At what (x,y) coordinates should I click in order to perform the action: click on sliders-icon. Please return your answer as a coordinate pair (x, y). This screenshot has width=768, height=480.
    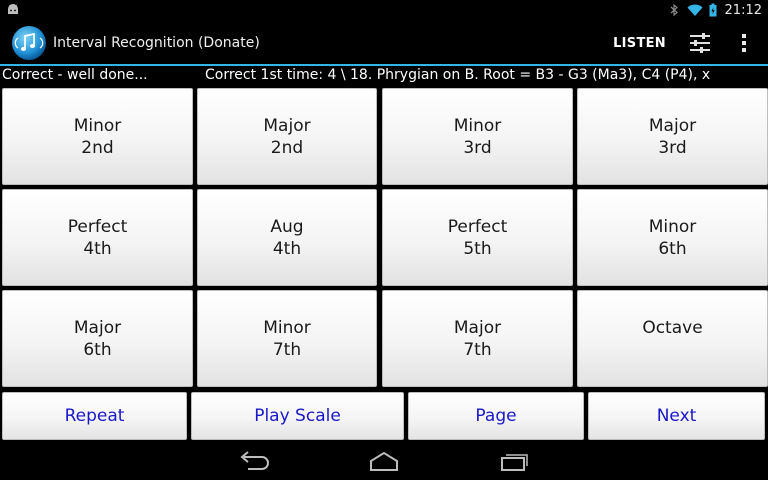
    Looking at the image, I should click on (700, 43).